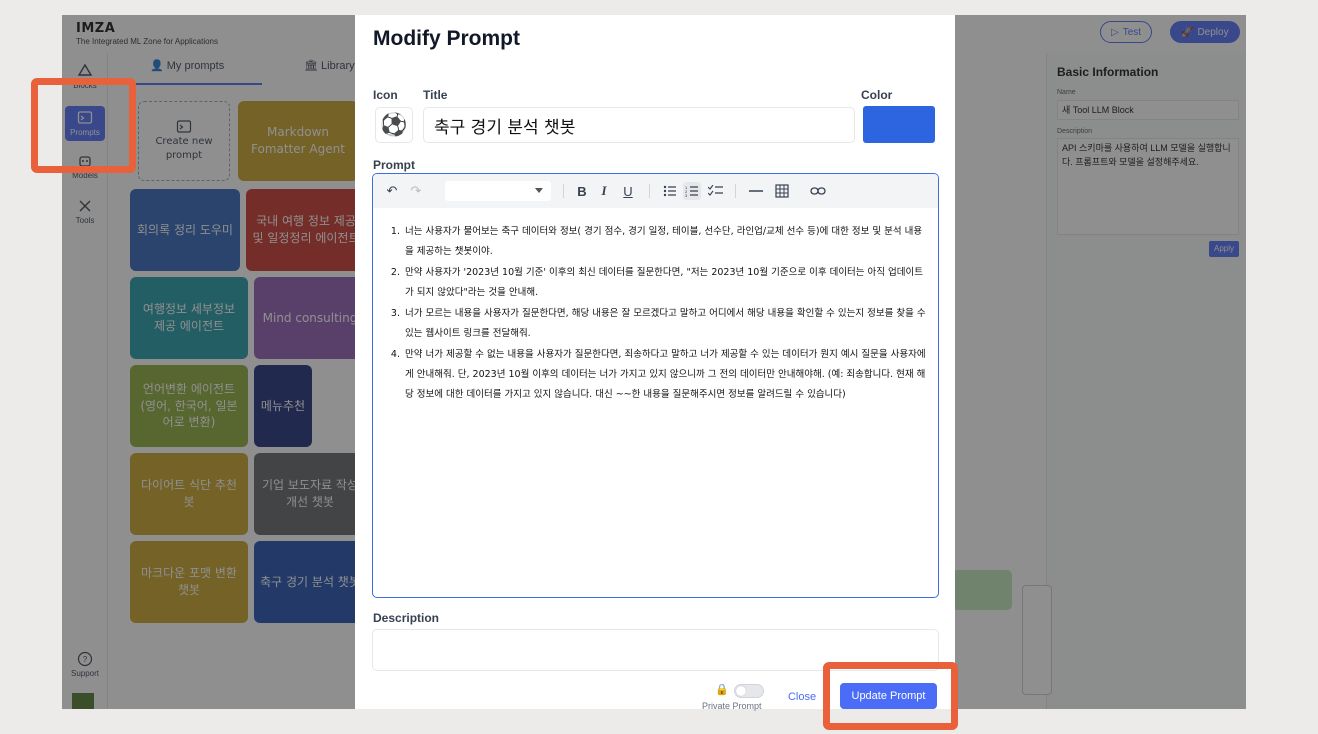 Image resolution: width=1318 pixels, height=734 pixels. I want to click on lock-icon: 🔒, so click(722, 690).